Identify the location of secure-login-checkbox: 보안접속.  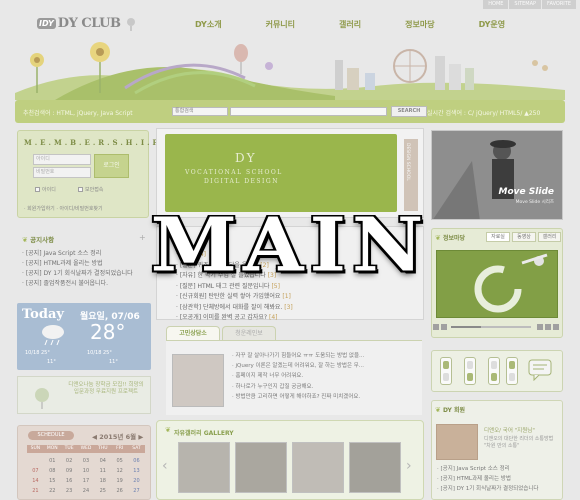
(90, 189).